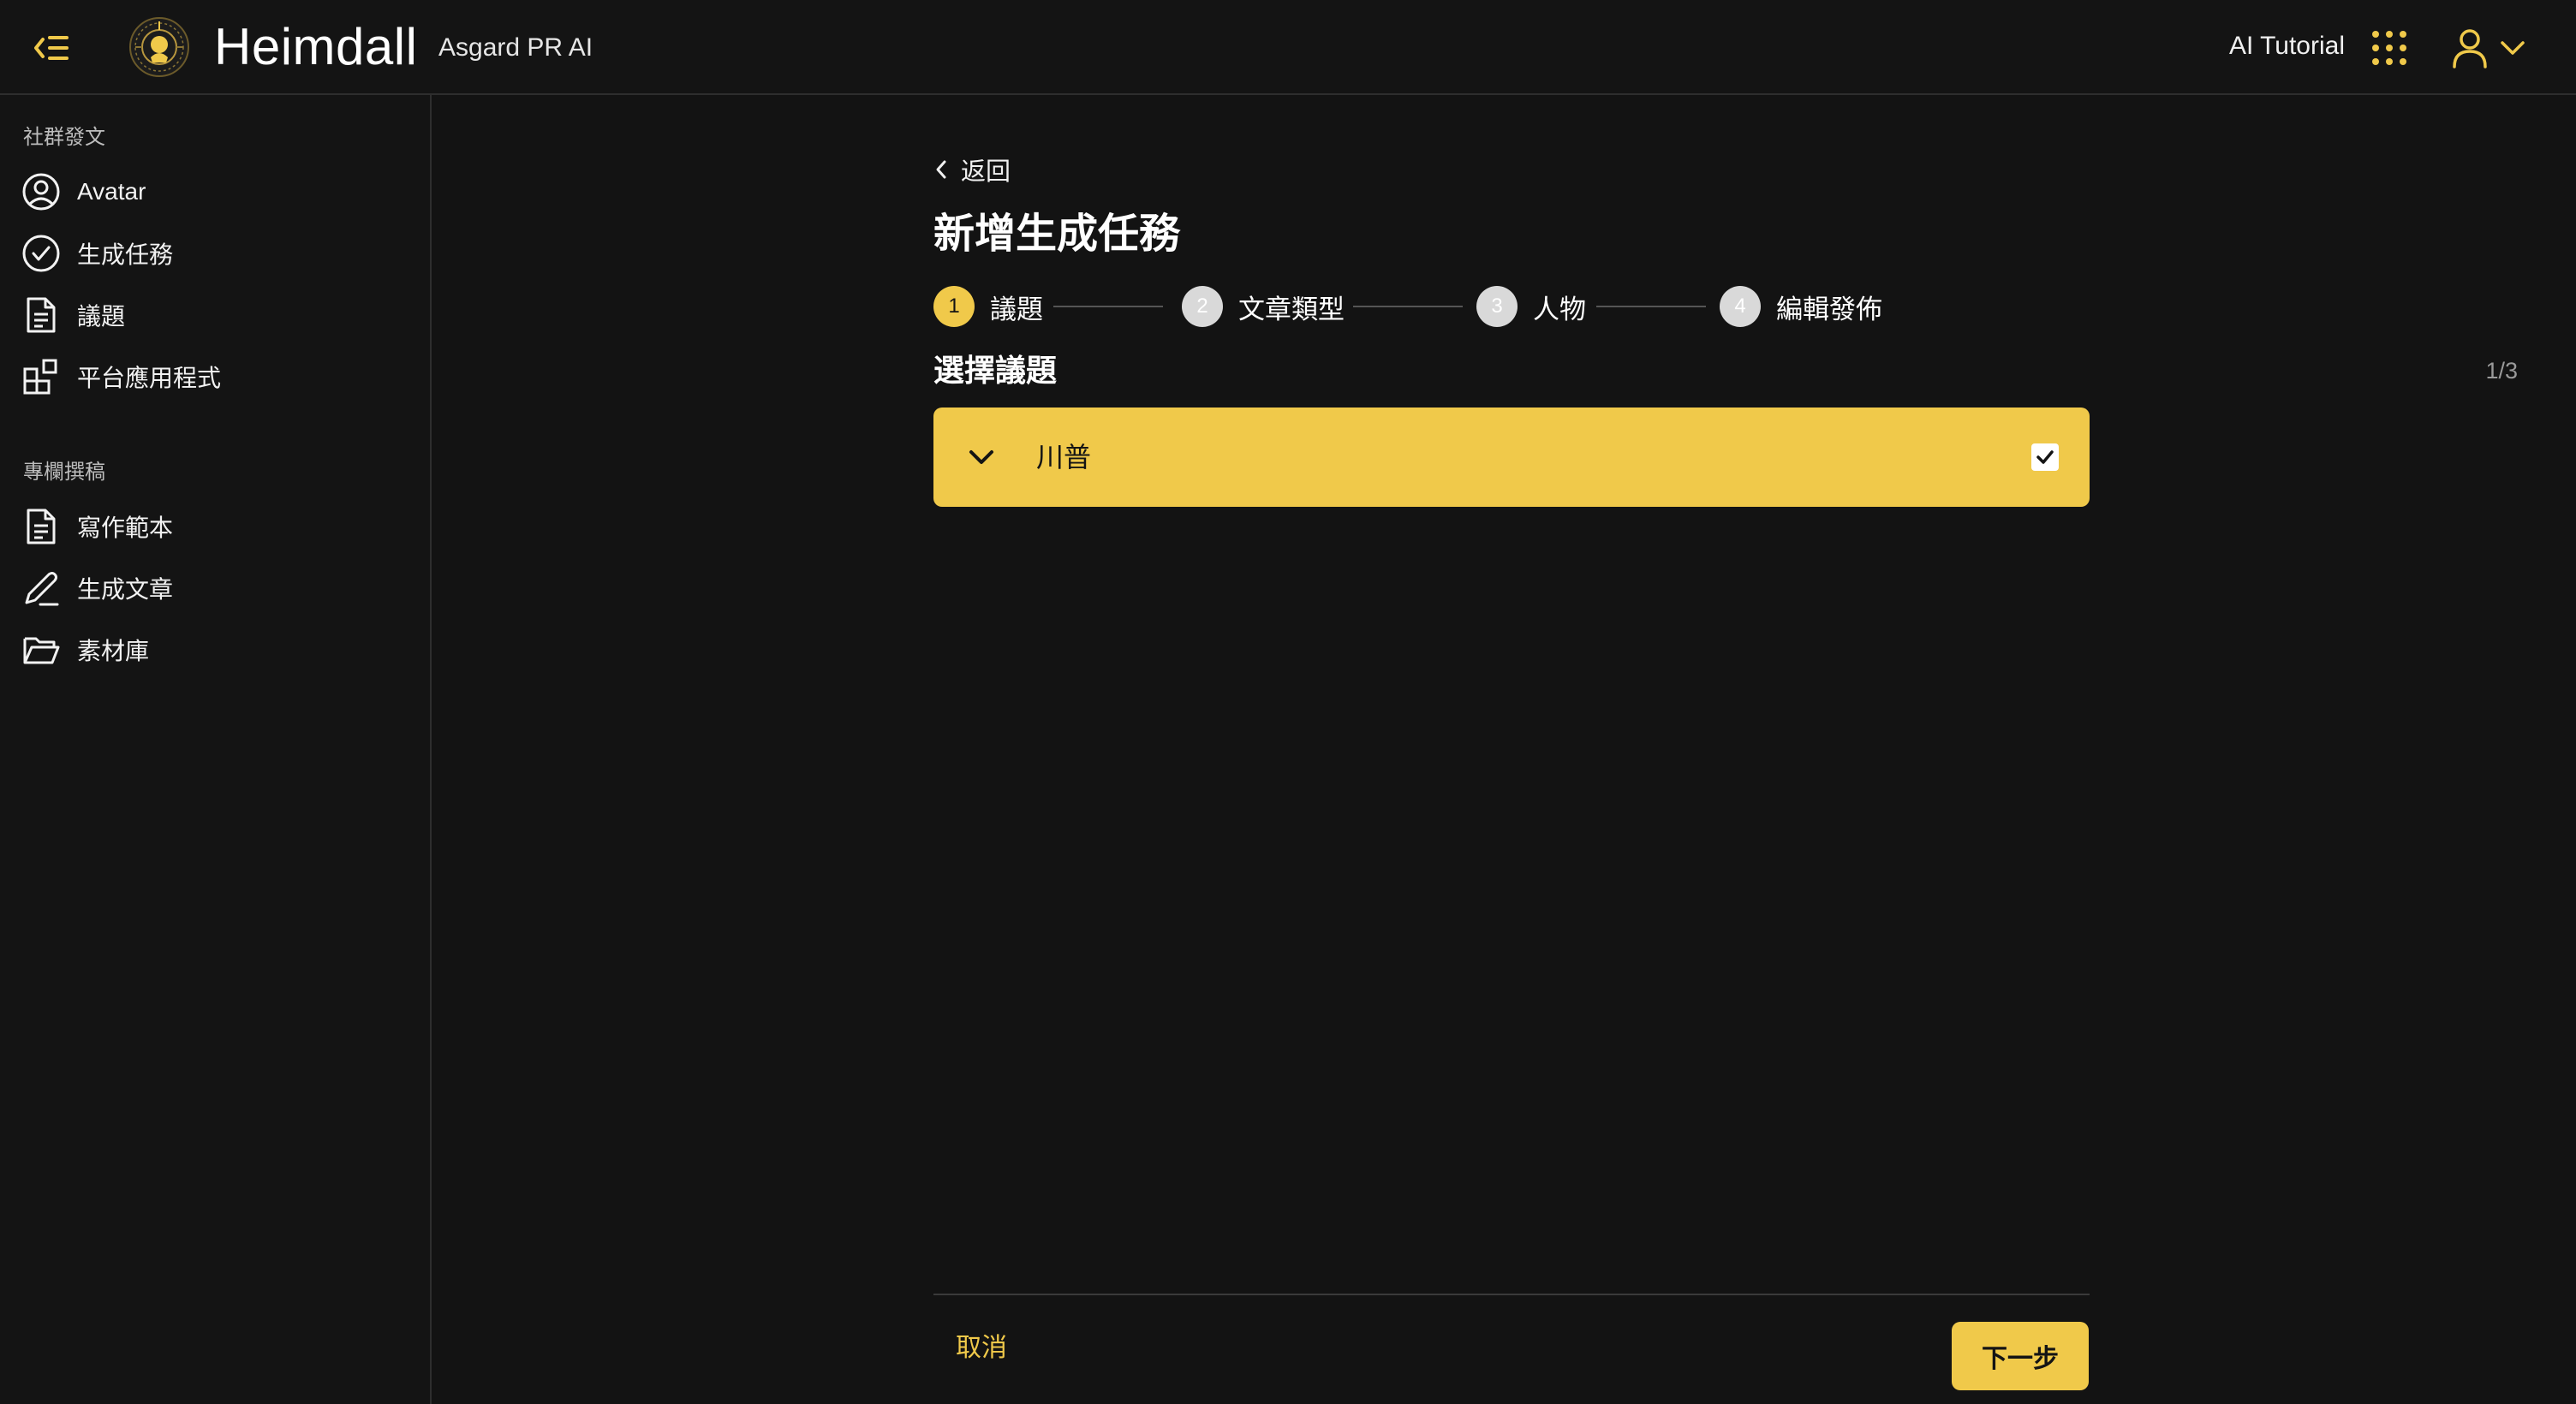 The height and width of the screenshot is (1404, 2576). I want to click on checkmark-icon, so click(2045, 457).